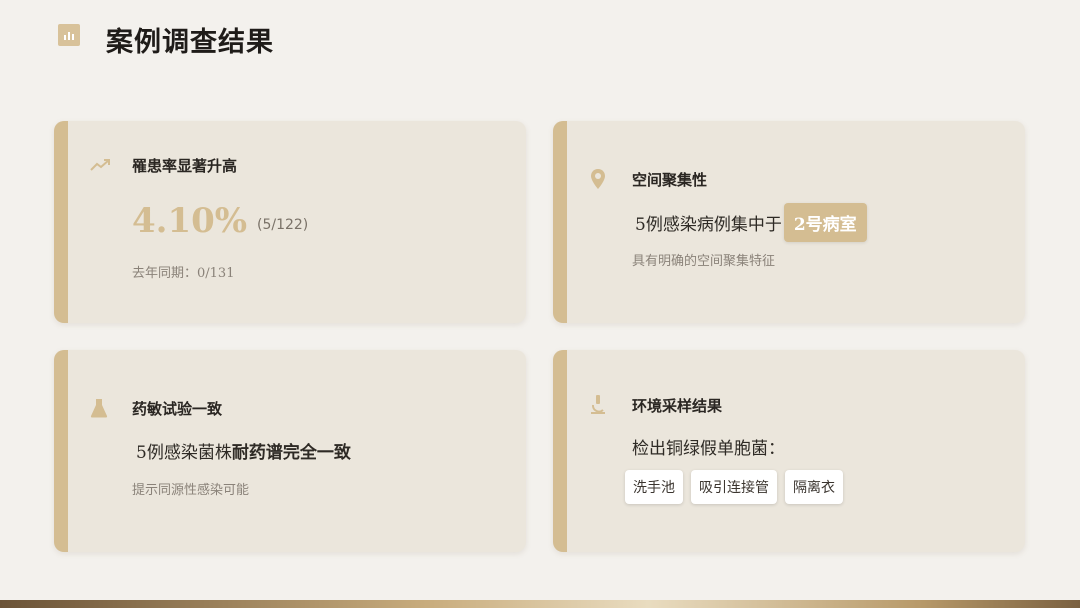 The image size is (1080, 608). What do you see at coordinates (99, 410) in the screenshot?
I see `flask-icon` at bounding box center [99, 410].